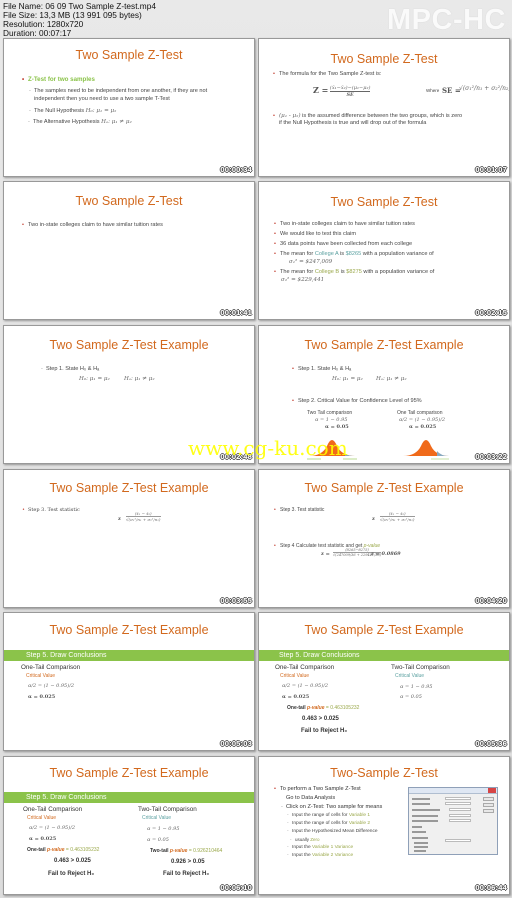 This screenshot has height=898, width=512. I want to click on label: Critical Value, so click(295, 676).